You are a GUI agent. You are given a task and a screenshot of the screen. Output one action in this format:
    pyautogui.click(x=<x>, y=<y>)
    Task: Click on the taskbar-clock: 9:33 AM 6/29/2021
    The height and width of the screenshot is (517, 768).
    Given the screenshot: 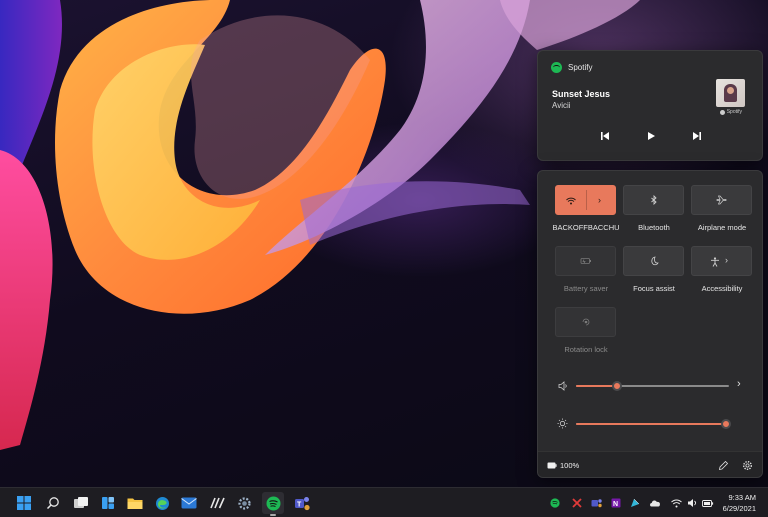 What is the action you would take?
    pyautogui.click(x=739, y=503)
    